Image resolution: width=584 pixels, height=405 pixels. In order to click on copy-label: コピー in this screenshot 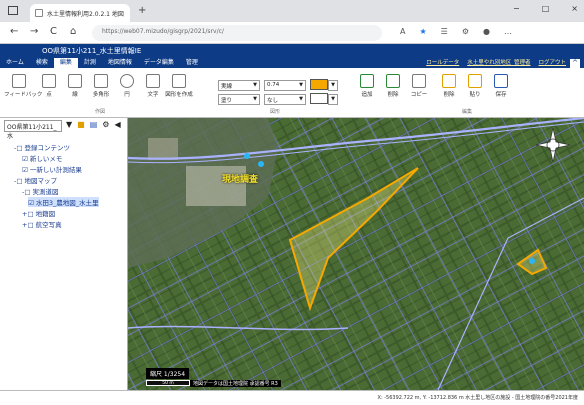, I will do `click(419, 95)`.